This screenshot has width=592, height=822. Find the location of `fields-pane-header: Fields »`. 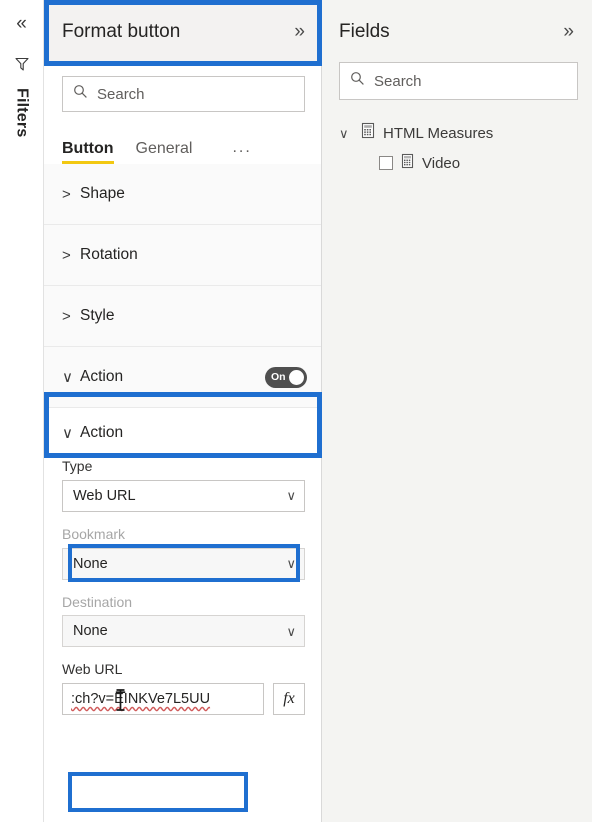

fields-pane-header: Fields » is located at coordinates (458, 31).